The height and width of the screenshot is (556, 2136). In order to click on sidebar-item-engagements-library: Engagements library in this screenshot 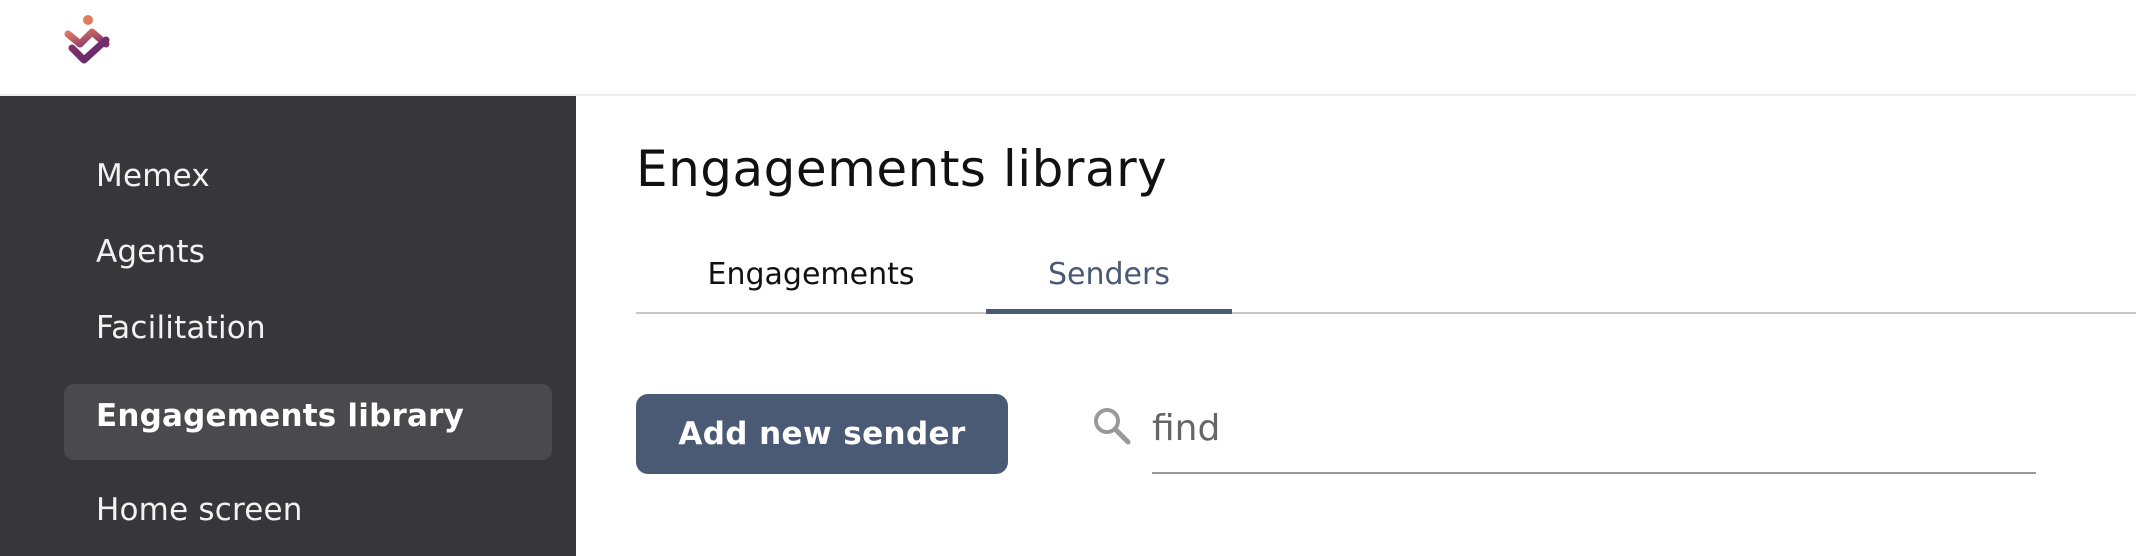, I will do `click(308, 422)`.